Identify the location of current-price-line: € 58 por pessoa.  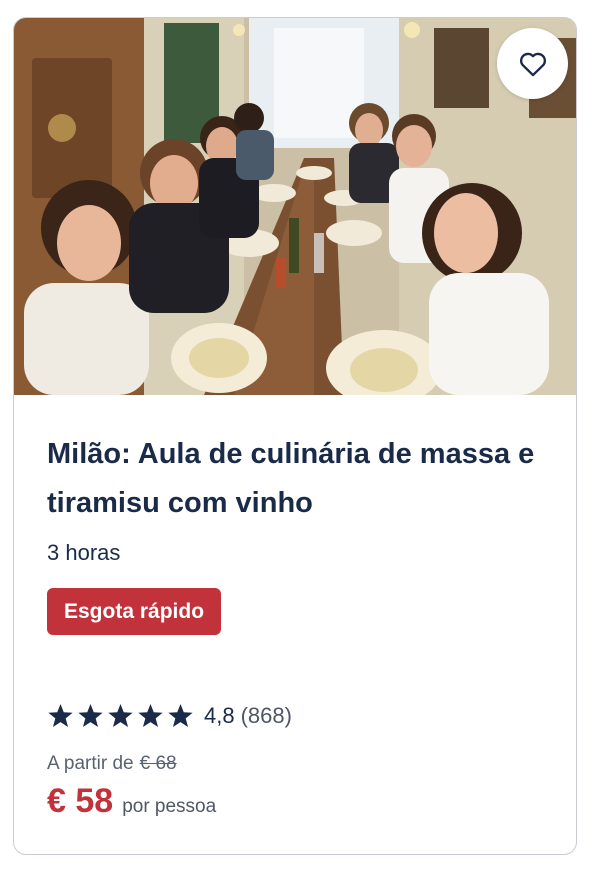
(131, 801).